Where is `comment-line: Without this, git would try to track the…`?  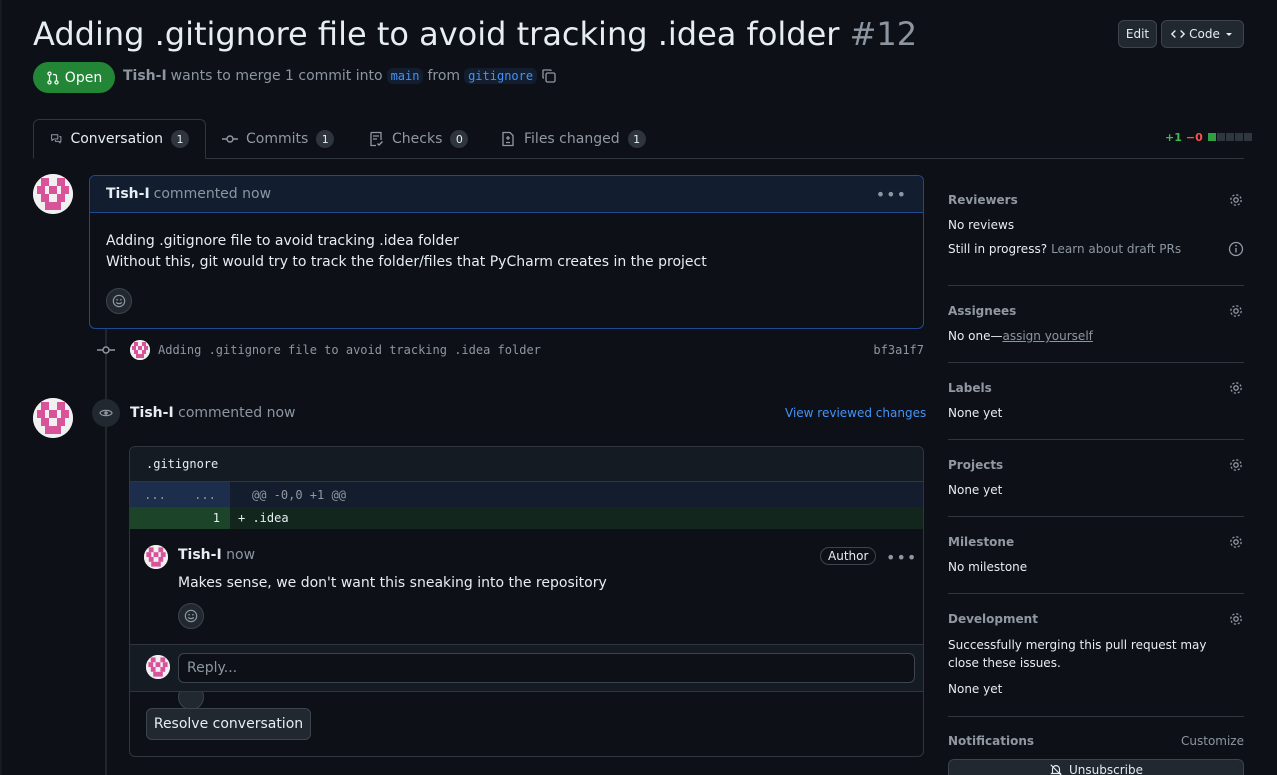 comment-line: Without this, git would try to track the… is located at coordinates (406, 262).